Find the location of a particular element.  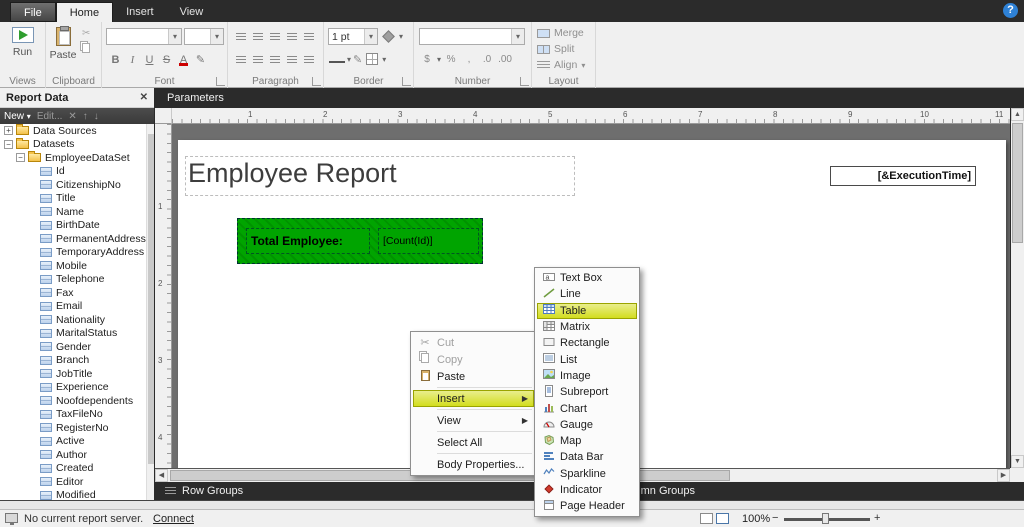

justify-icon is located at coordinates (291, 36).